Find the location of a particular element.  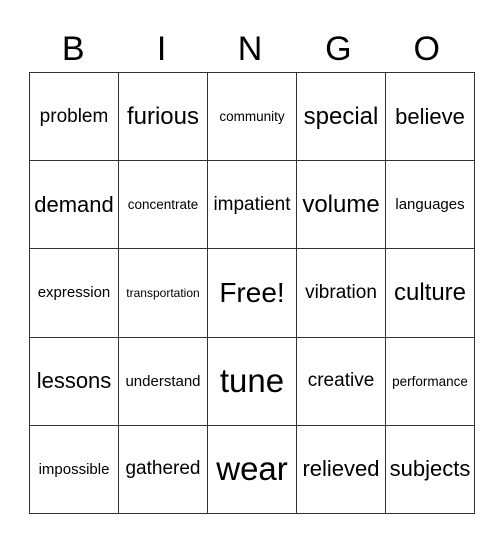

bingo-cell: languages is located at coordinates (430, 205).